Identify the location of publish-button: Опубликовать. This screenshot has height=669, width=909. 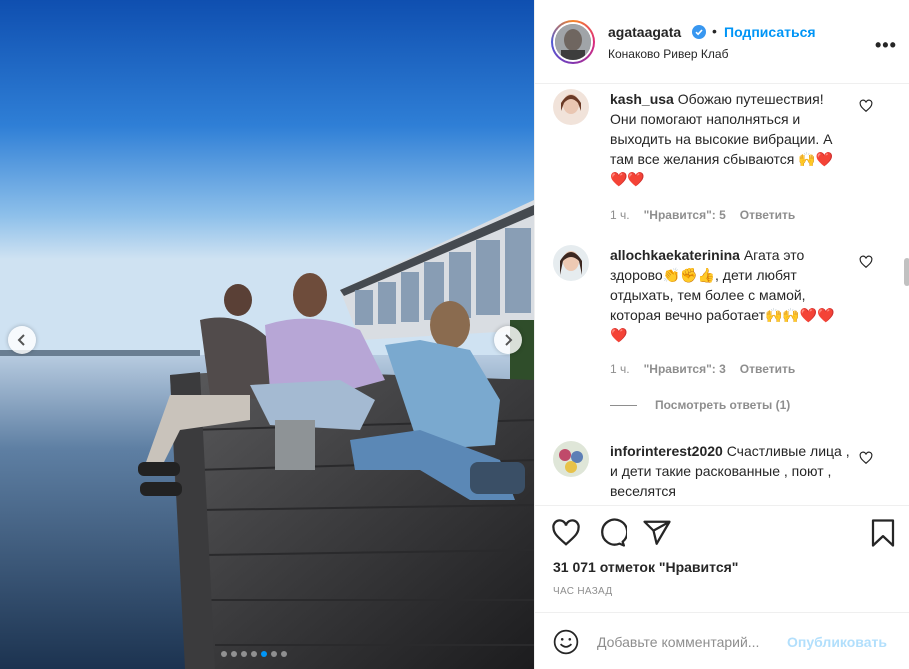
(837, 642).